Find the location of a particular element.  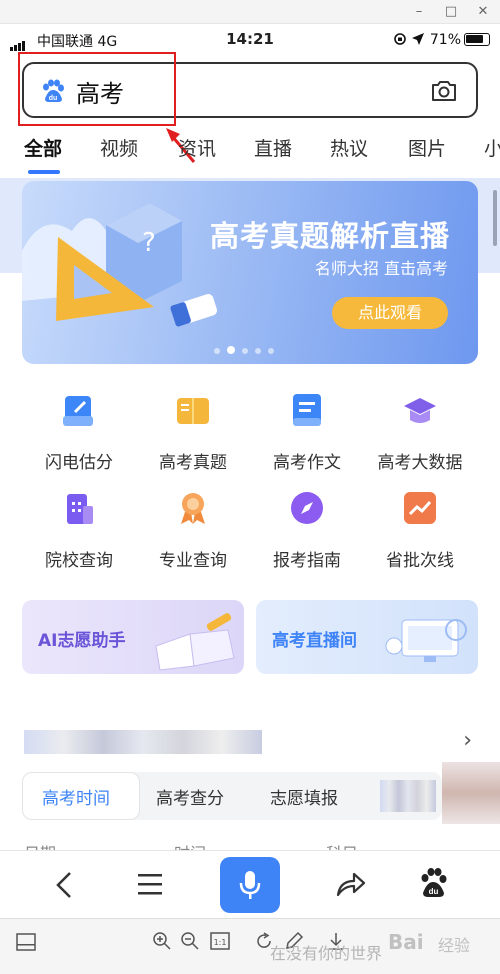

sub-tab-application: 志愿填报 is located at coordinates (304, 796).